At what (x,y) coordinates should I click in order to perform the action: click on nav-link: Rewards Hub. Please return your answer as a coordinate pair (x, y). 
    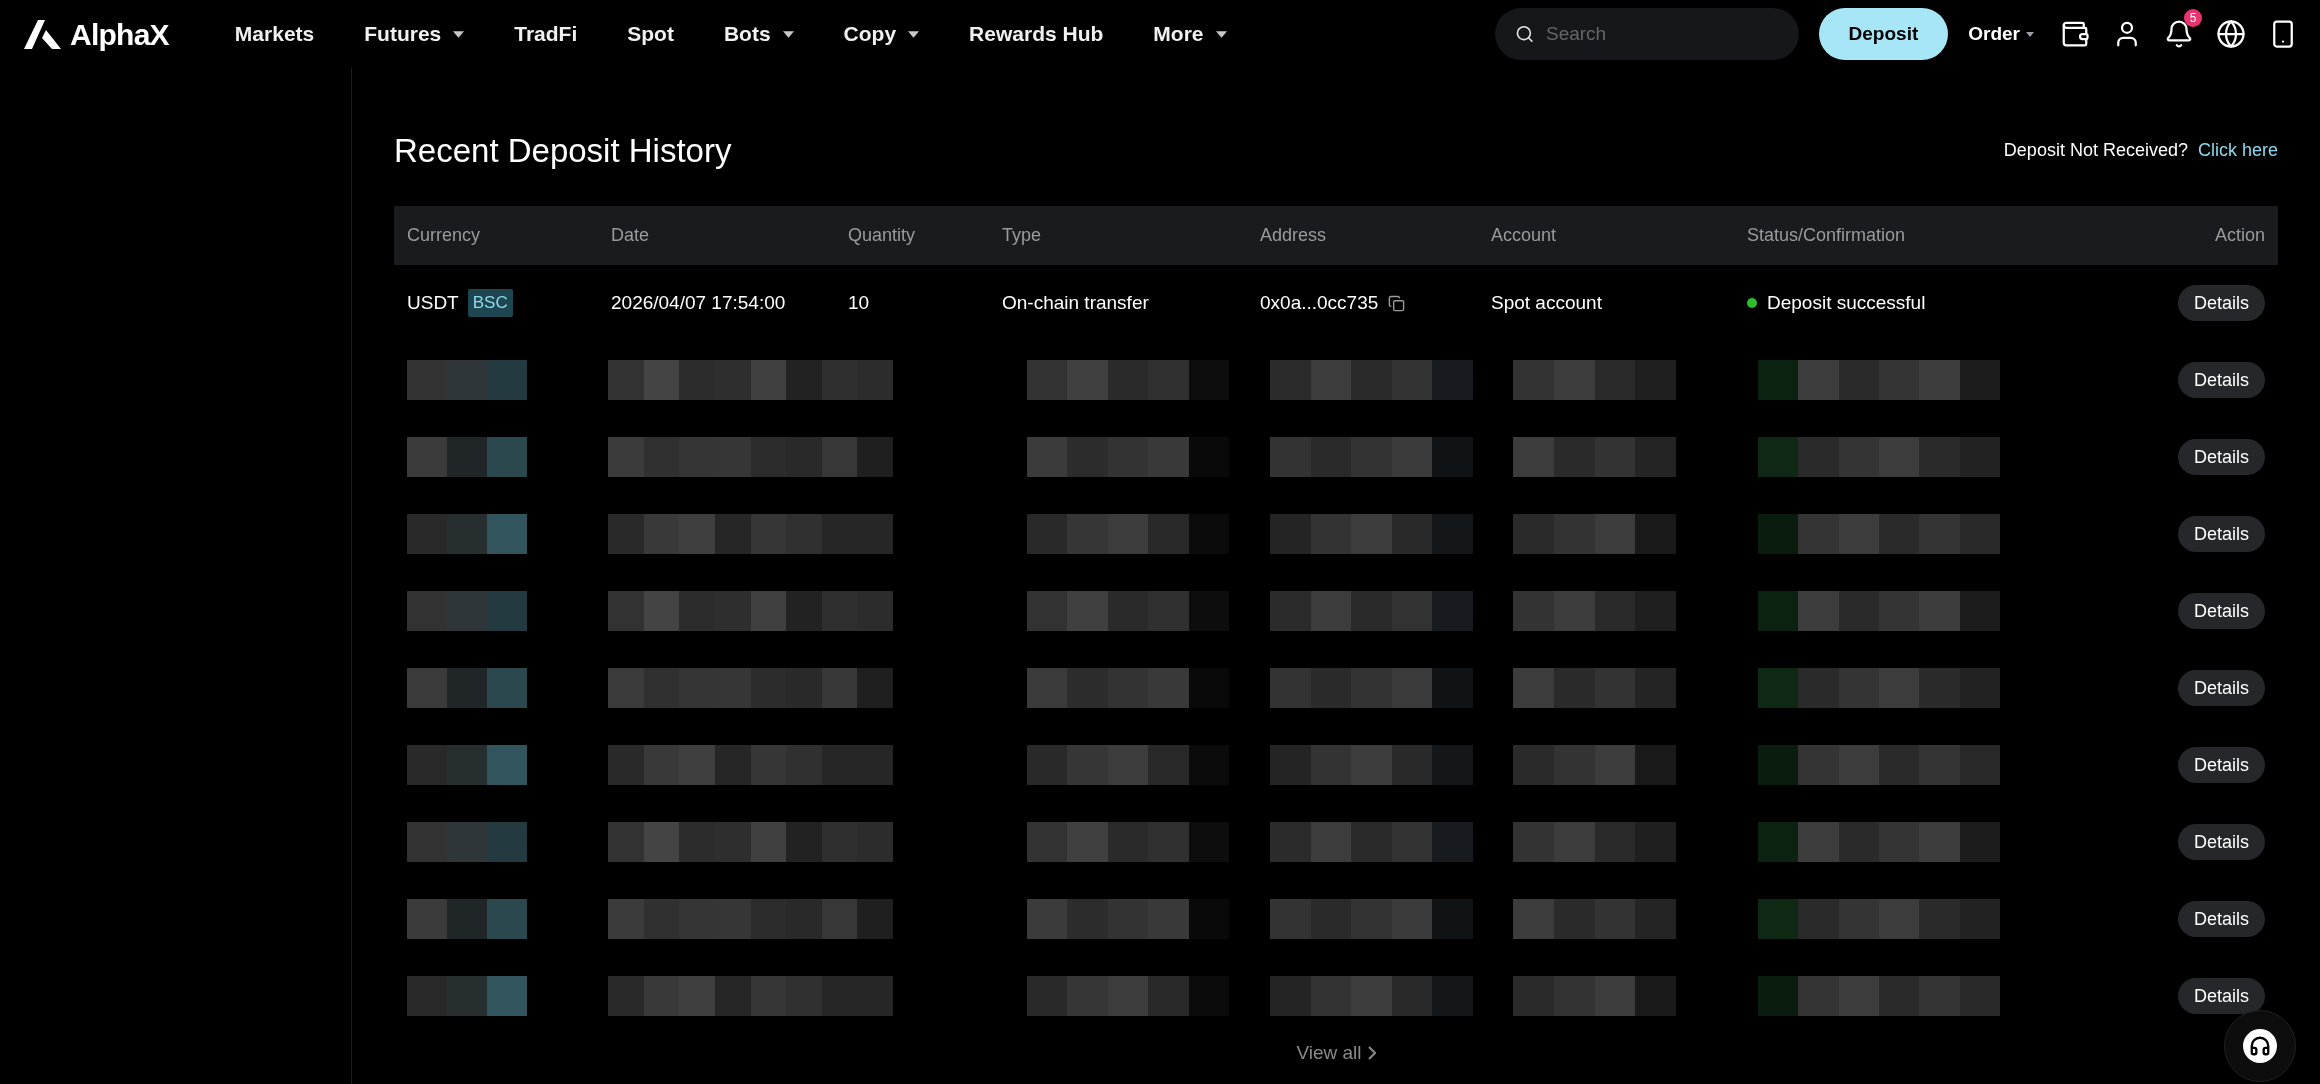
    Looking at the image, I should click on (1036, 34).